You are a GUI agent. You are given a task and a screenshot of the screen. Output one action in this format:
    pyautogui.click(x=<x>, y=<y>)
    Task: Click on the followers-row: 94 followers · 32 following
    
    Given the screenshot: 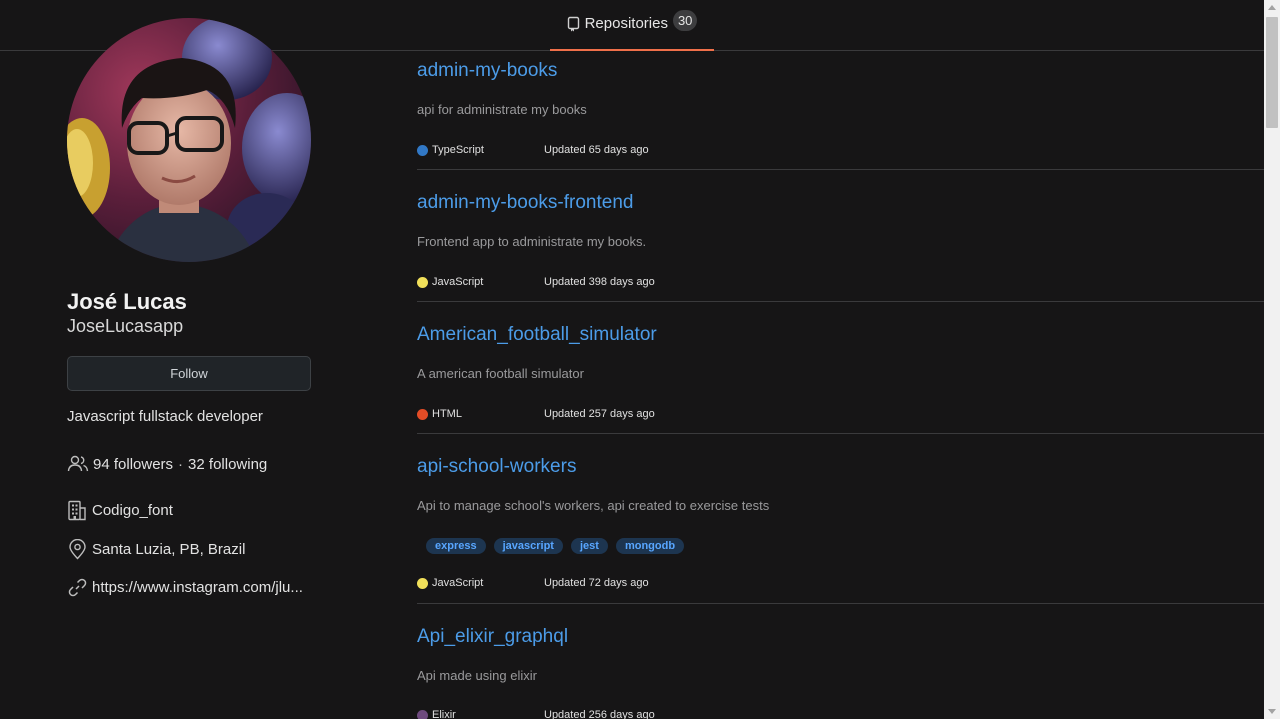 What is the action you would take?
    pyautogui.click(x=167, y=464)
    